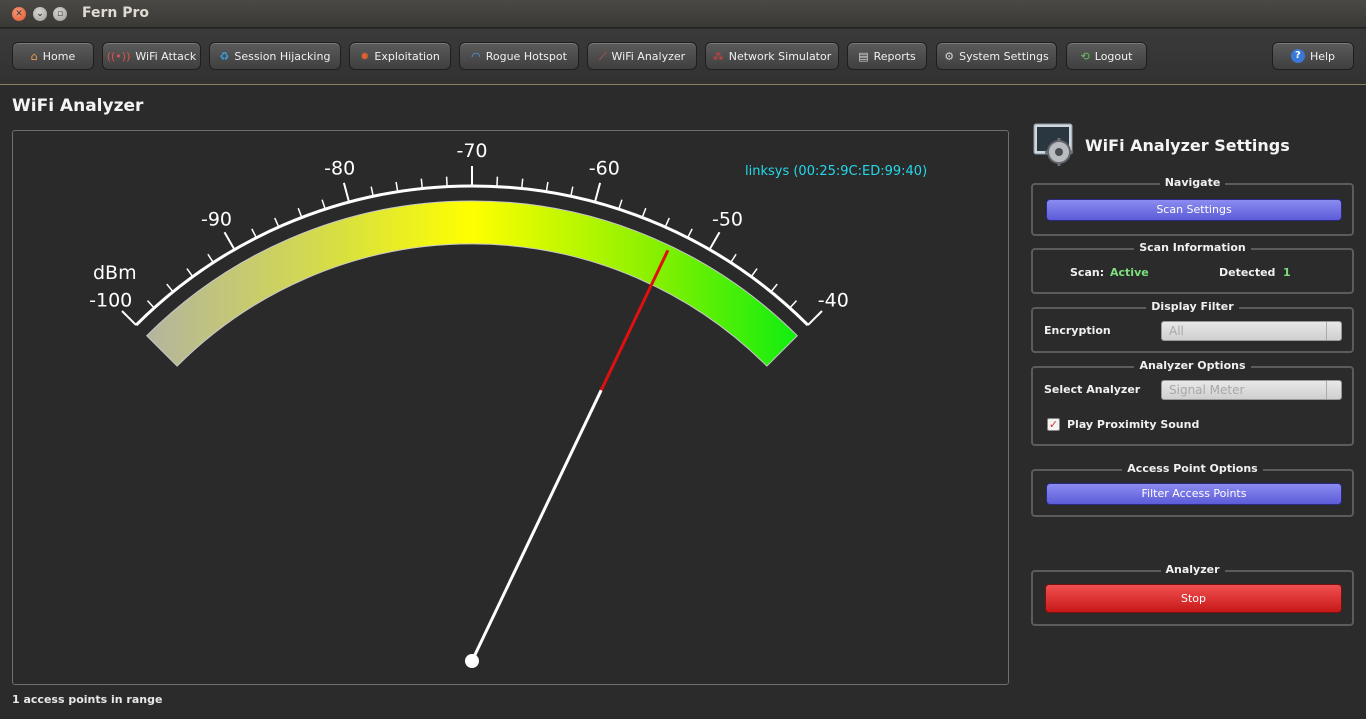 Image resolution: width=1366 pixels, height=719 pixels. Describe the element at coordinates (1192, 182) in the screenshot. I see `navigate-group-title: Navigate` at that location.